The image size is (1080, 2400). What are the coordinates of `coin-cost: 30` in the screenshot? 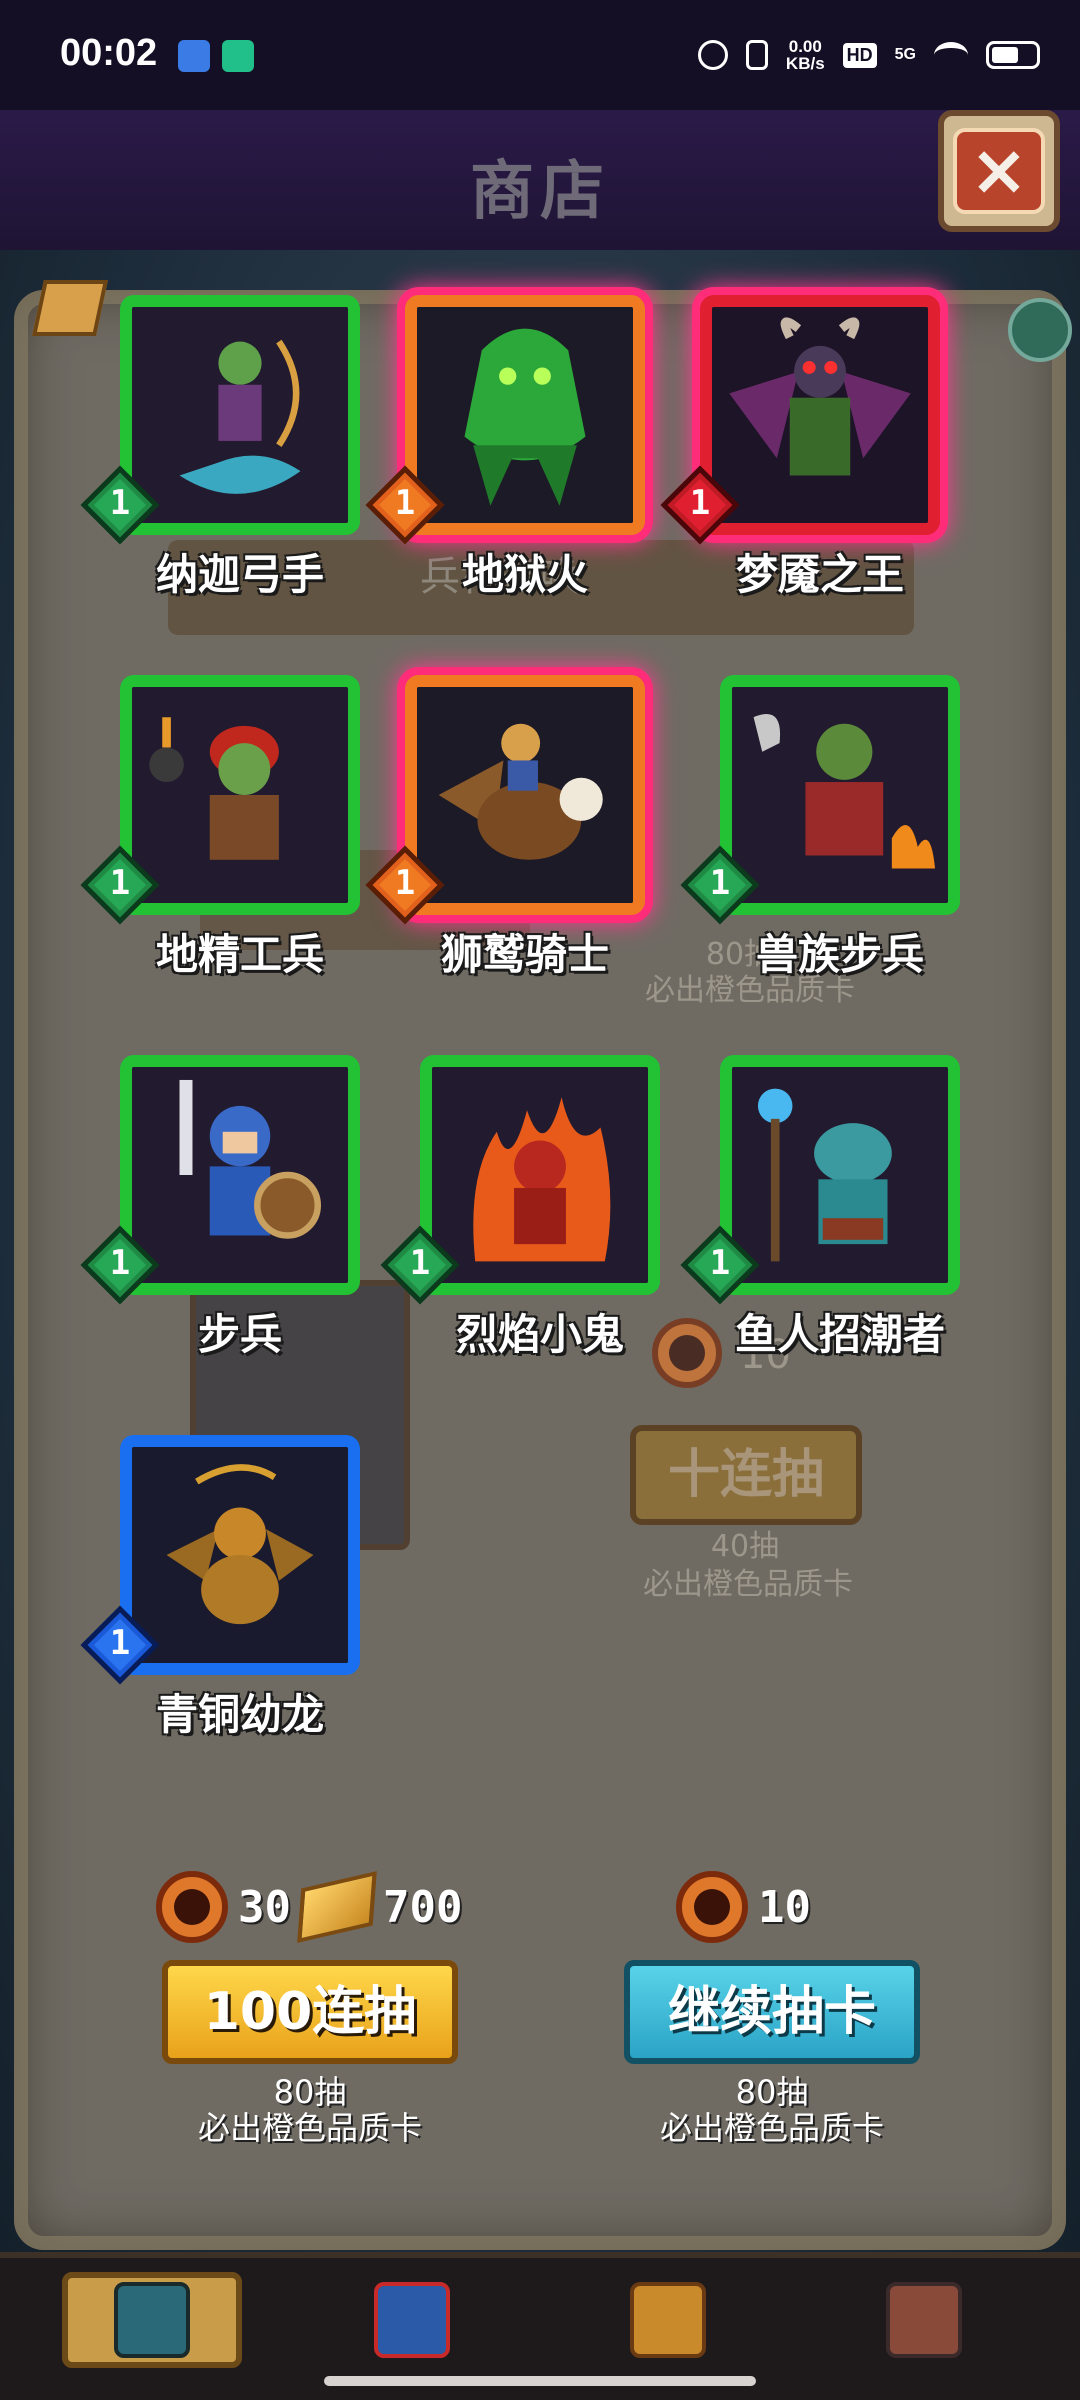 It's located at (264, 1907).